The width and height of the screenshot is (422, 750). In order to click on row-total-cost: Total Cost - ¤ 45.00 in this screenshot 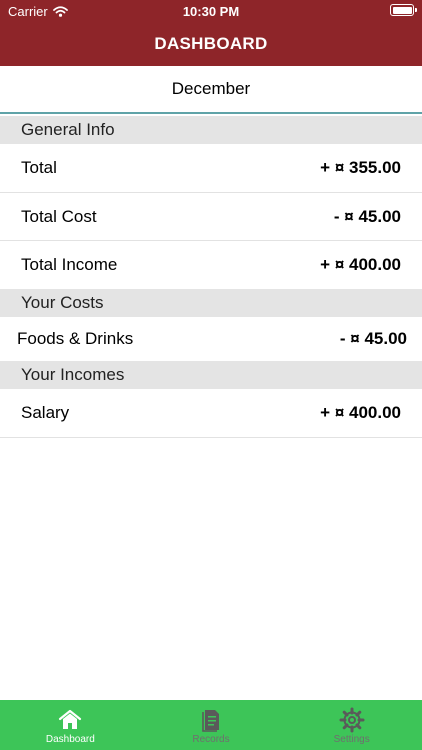, I will do `click(211, 217)`.